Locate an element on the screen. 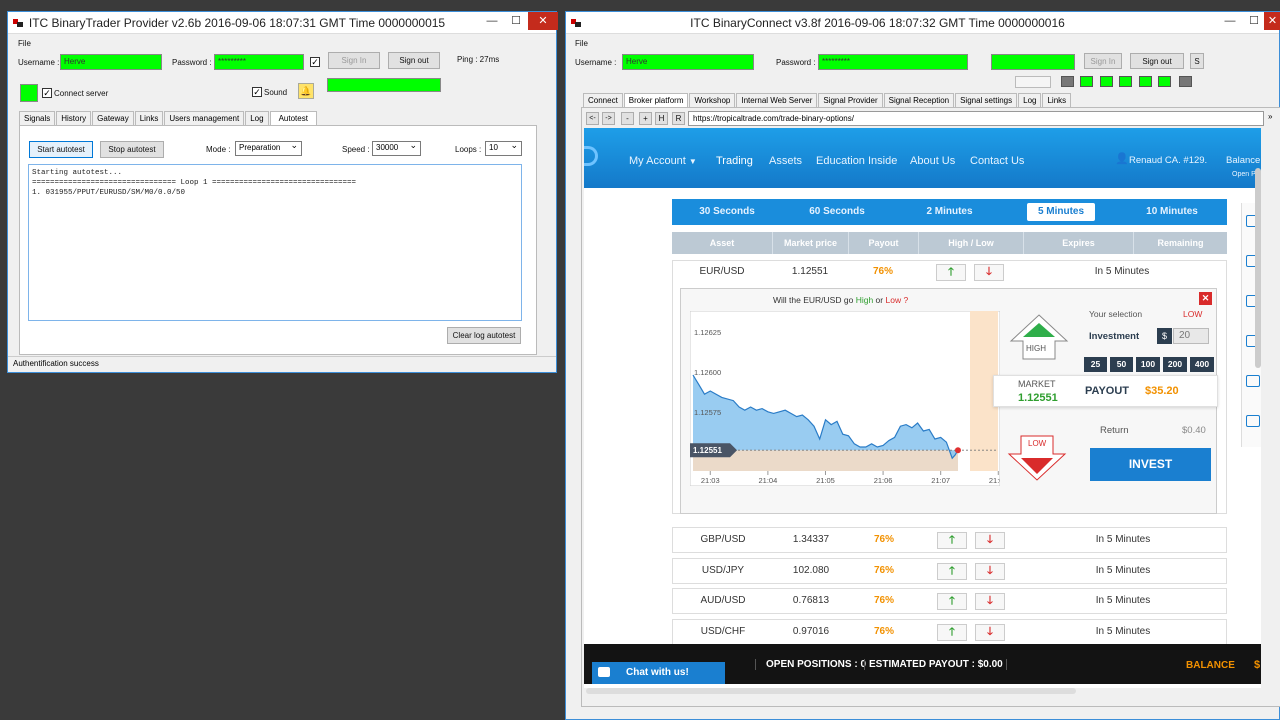 This screenshot has height=720, width=1280. mode-select: Preparation is located at coordinates (268, 148).